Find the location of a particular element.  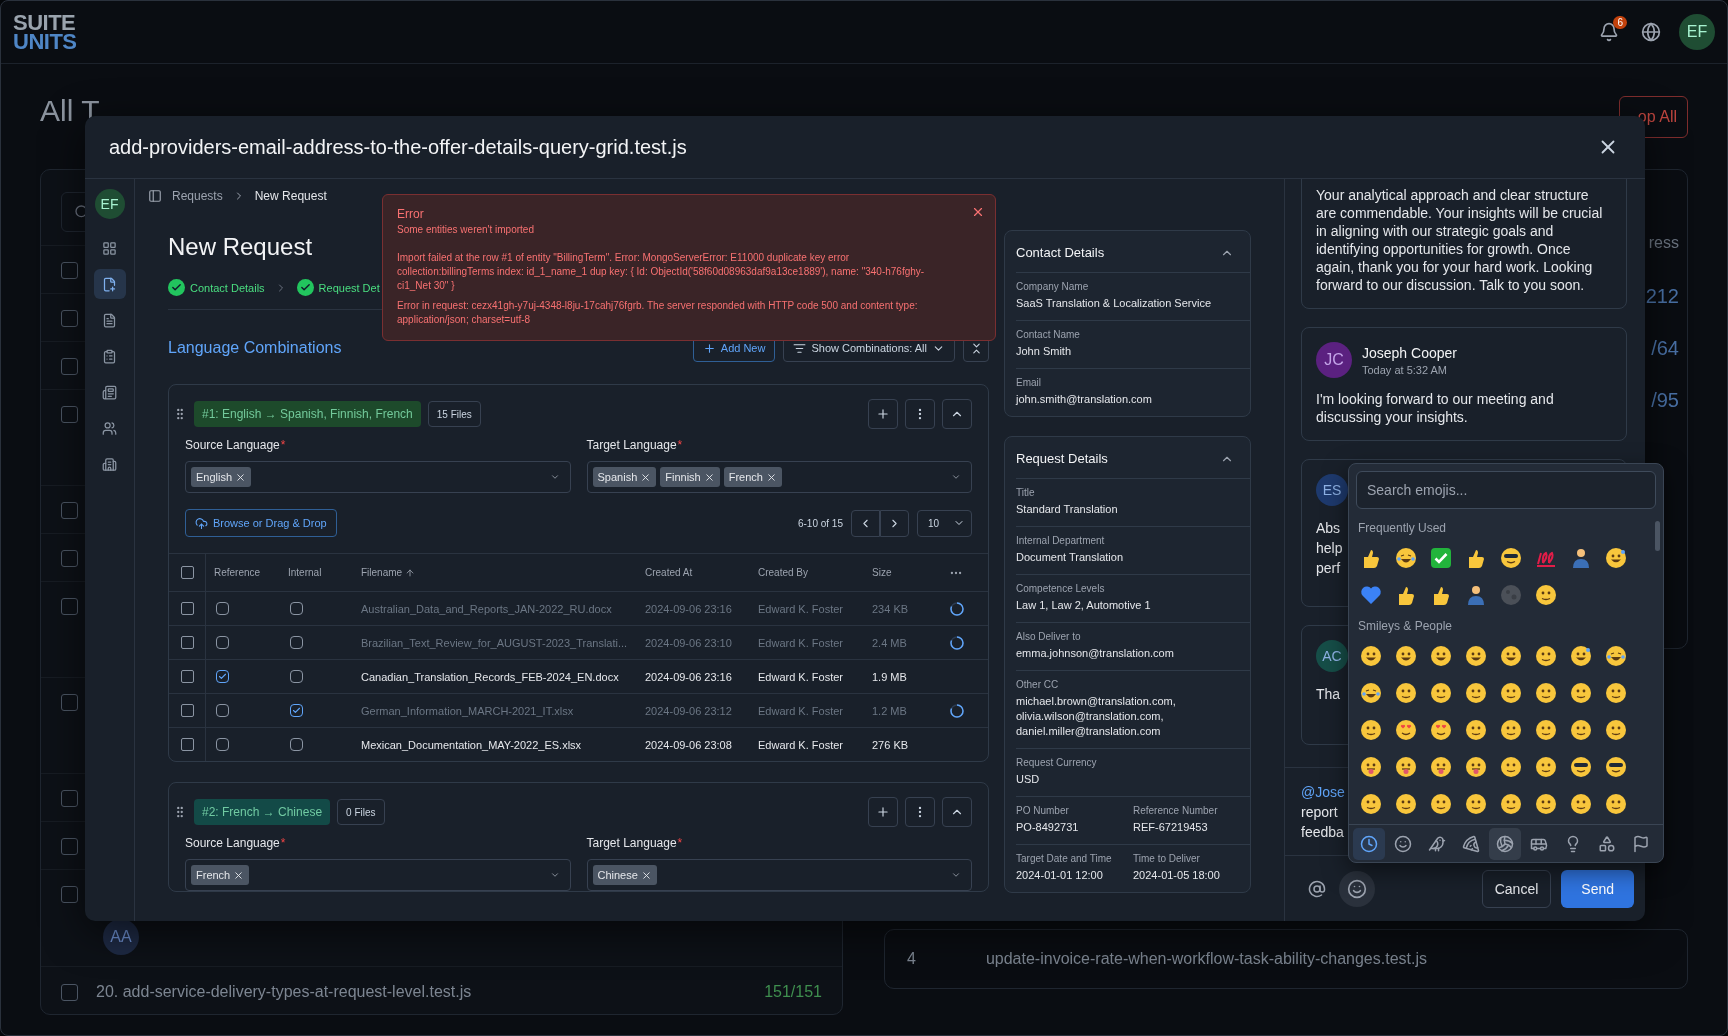

send-button: Send is located at coordinates (1597, 888).